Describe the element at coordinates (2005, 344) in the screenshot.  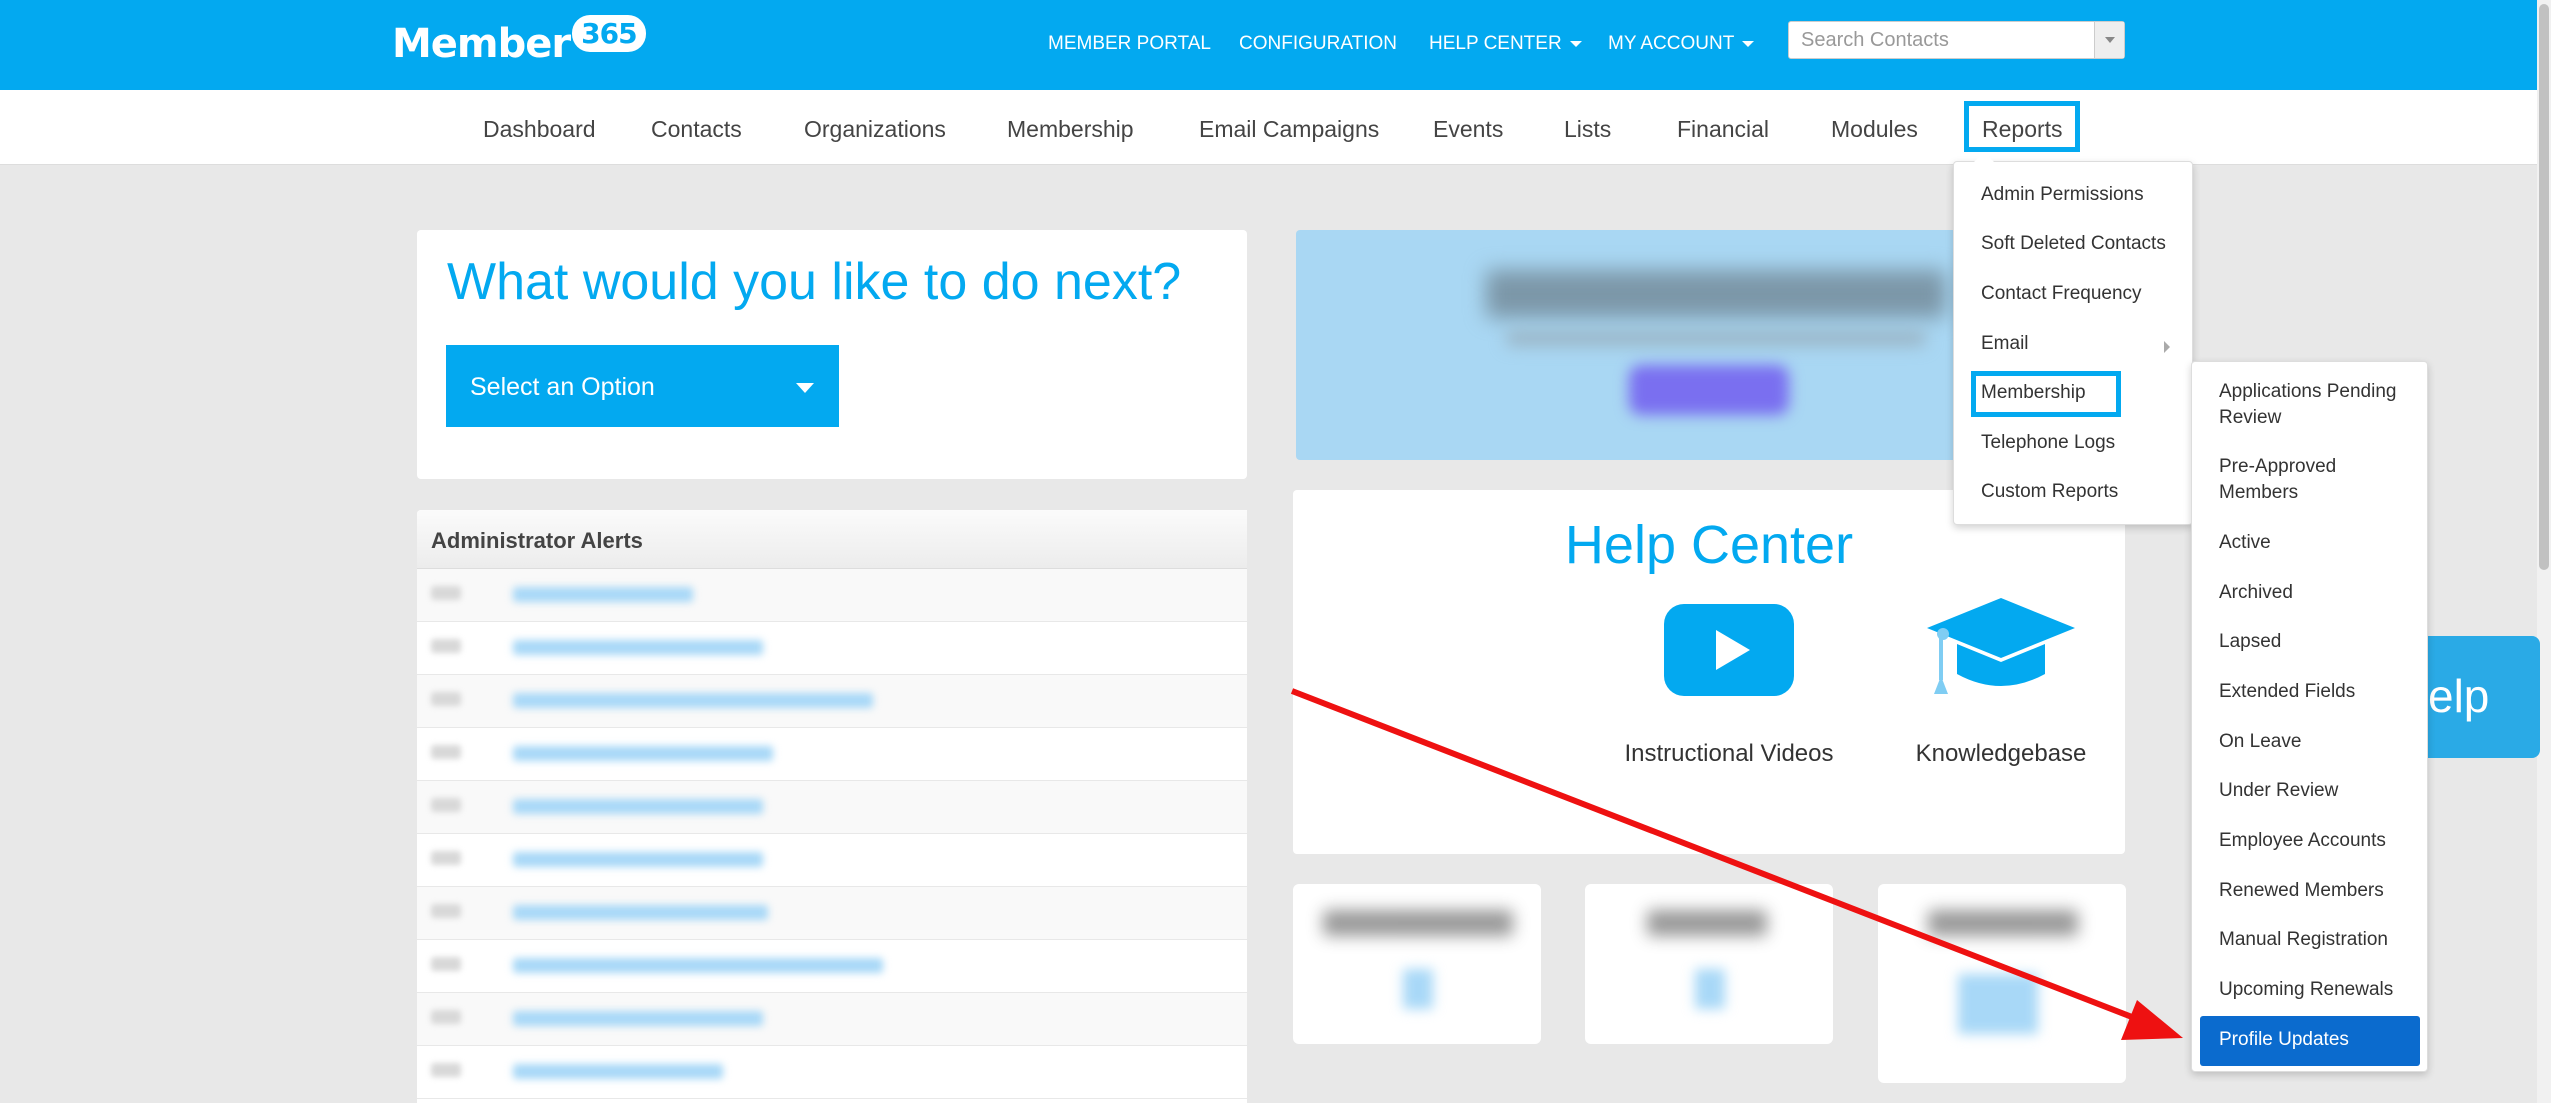
I see `menu-item-email: Email` at that location.